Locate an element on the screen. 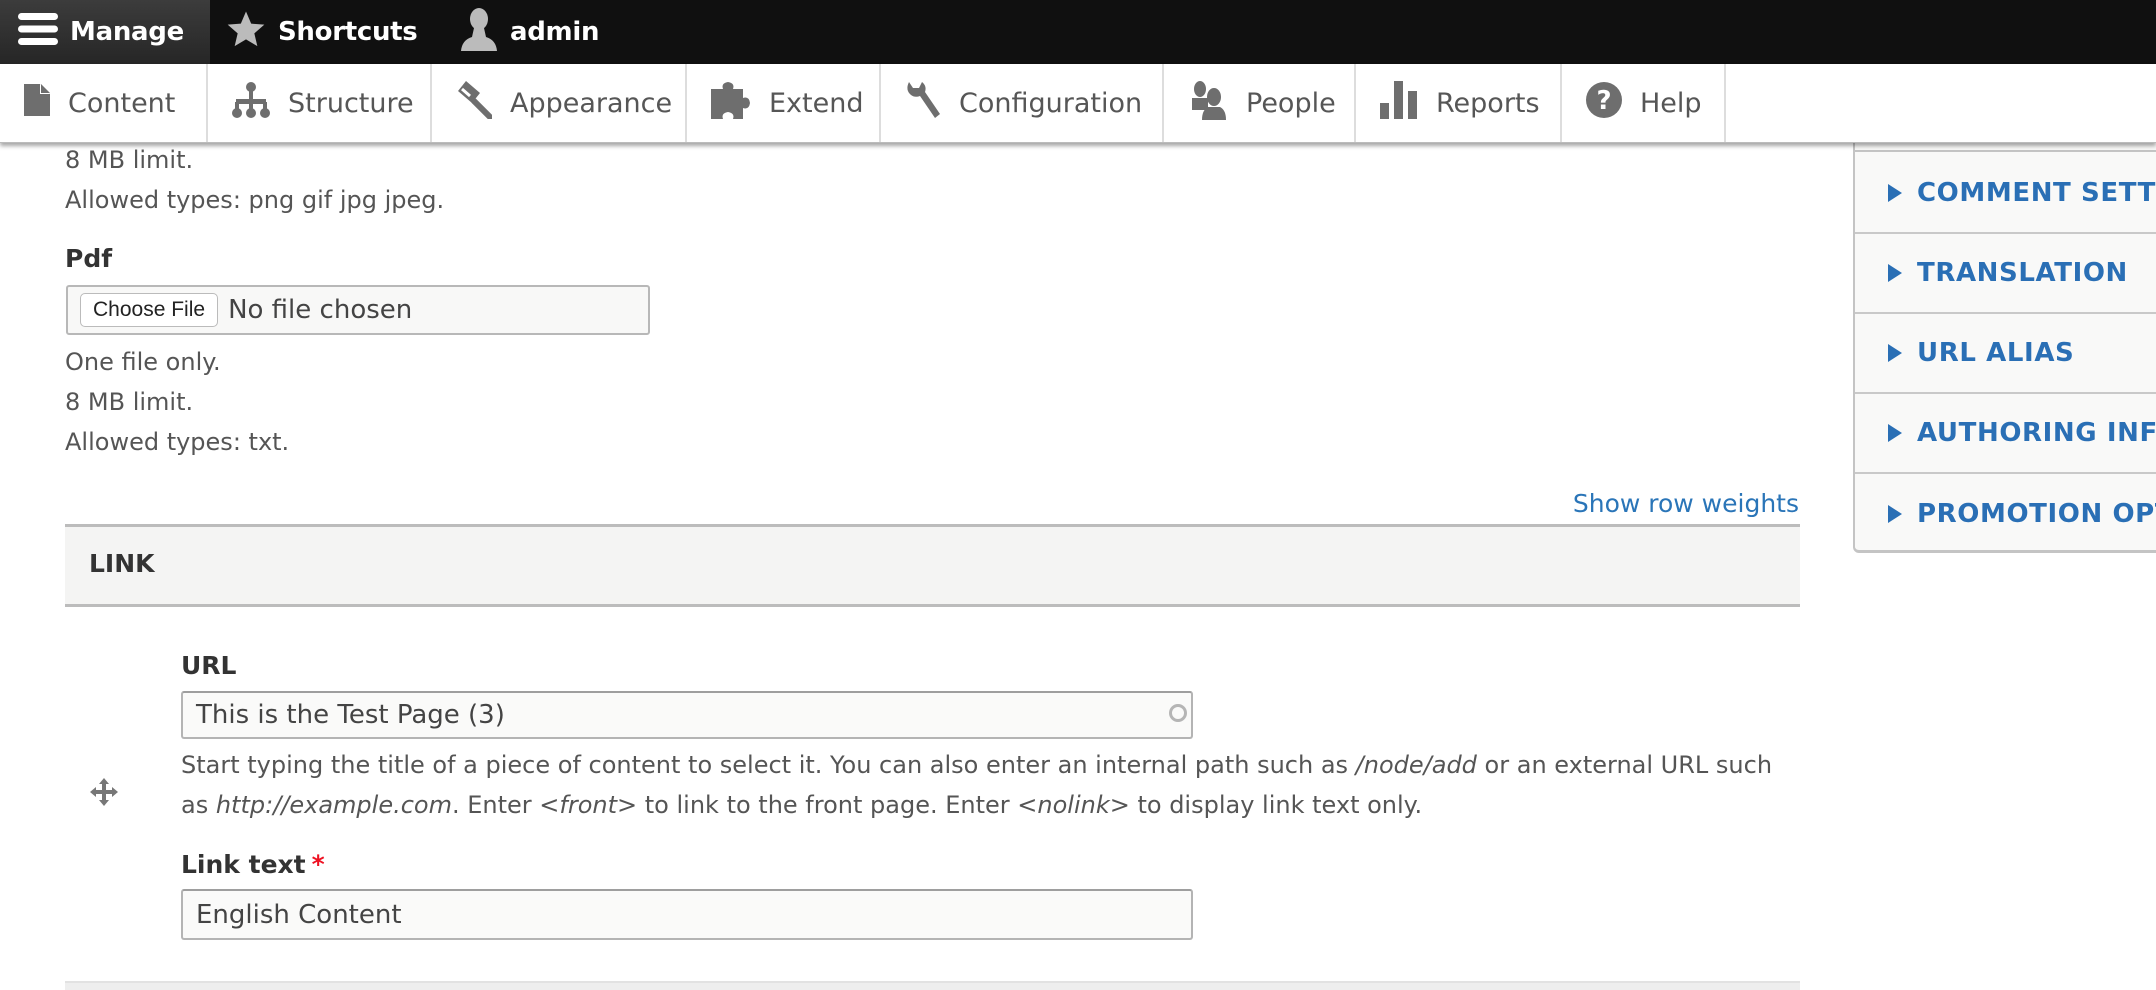 Image resolution: width=2156 pixels, height=990 pixels. nav-item-help: ? Help is located at coordinates (1644, 103).